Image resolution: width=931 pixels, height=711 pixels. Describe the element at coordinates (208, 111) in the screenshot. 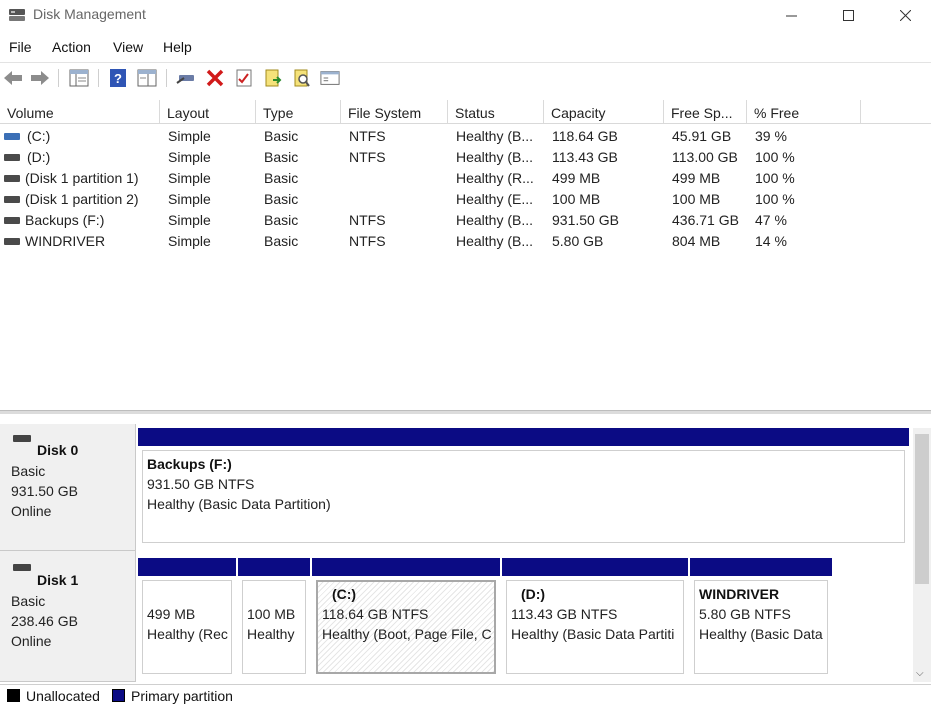

I see `column-header-layout: Layout` at that location.